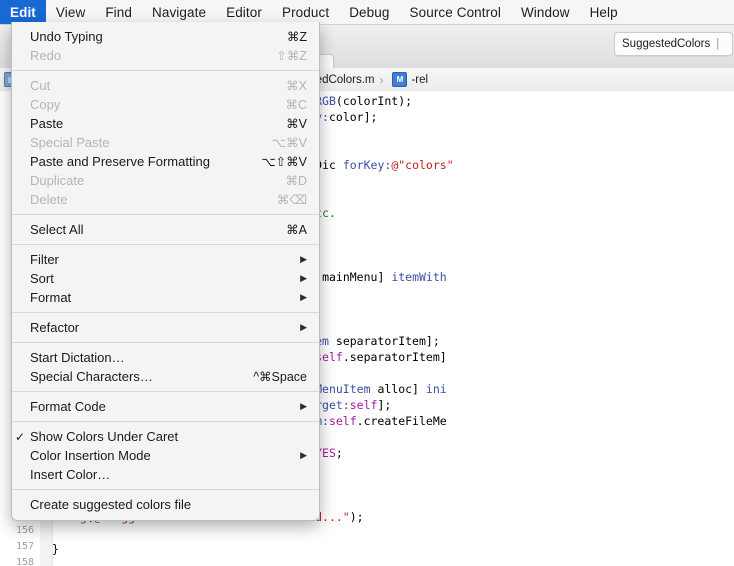 Image resolution: width=734 pixels, height=566 pixels. I want to click on breadcrumb-label: -rel, so click(420, 79).